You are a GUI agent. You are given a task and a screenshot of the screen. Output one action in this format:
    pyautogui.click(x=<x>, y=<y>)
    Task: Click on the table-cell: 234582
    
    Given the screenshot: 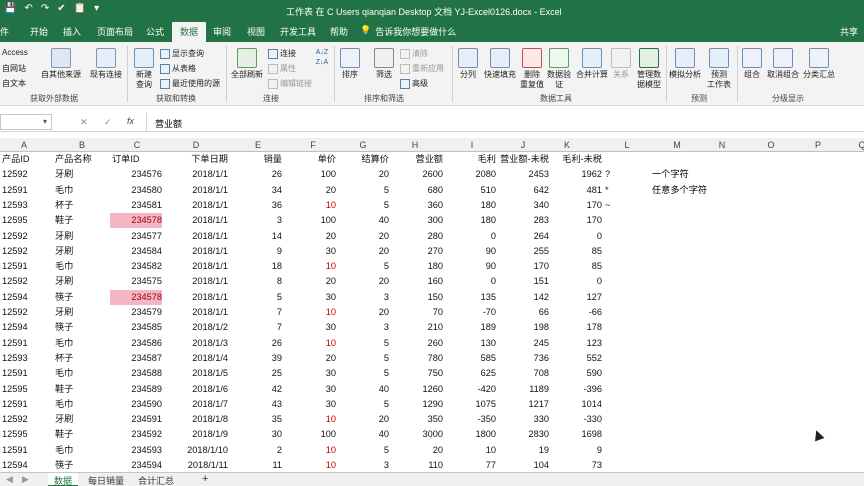 What is the action you would take?
    pyautogui.click(x=136, y=266)
    